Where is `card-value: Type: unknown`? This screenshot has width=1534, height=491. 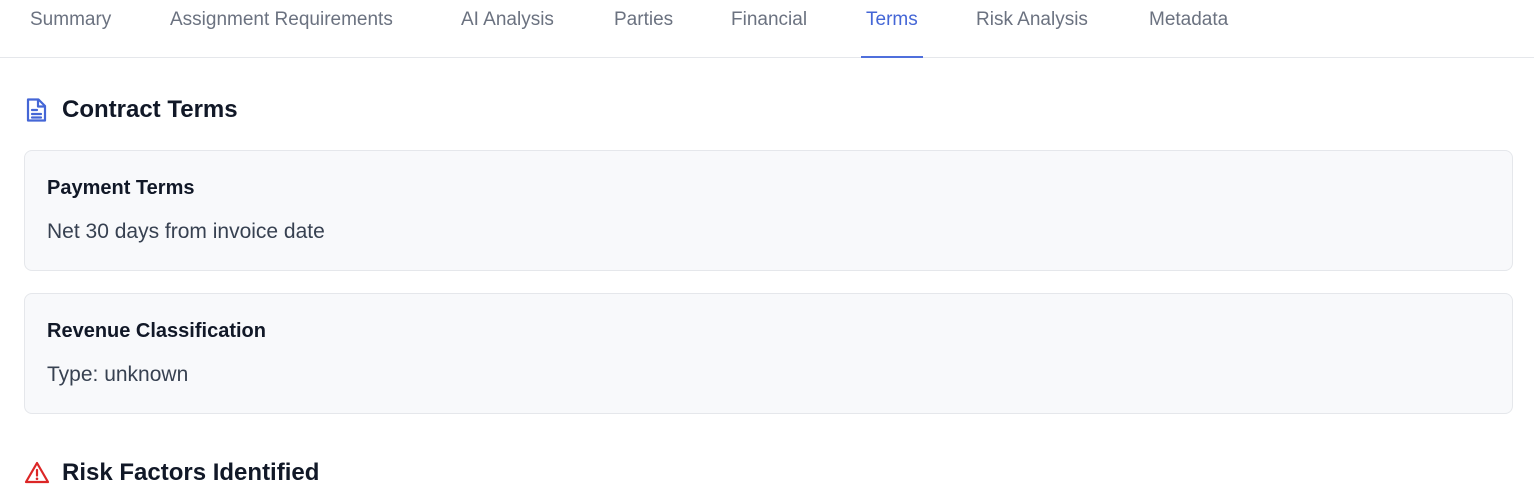 card-value: Type: unknown is located at coordinates (118, 374).